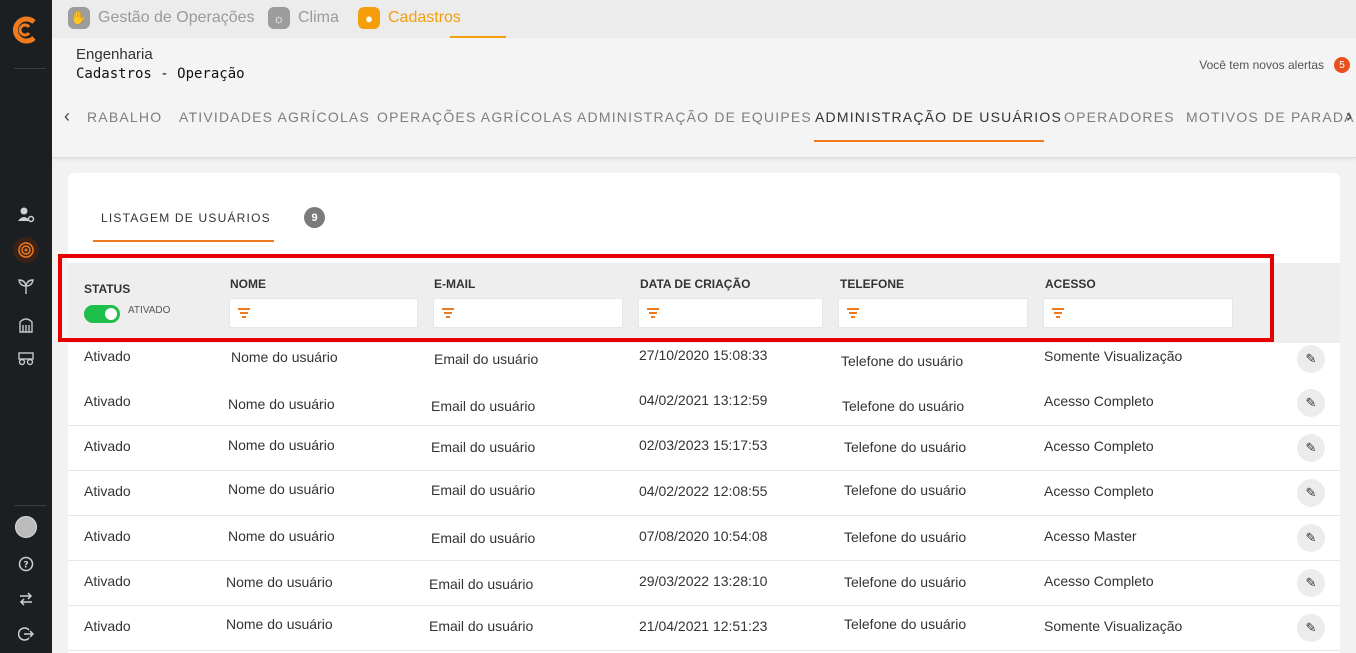 The width and height of the screenshot is (1356, 653). I want to click on cell-created: 21/04/2021 12:51:23, so click(703, 626).